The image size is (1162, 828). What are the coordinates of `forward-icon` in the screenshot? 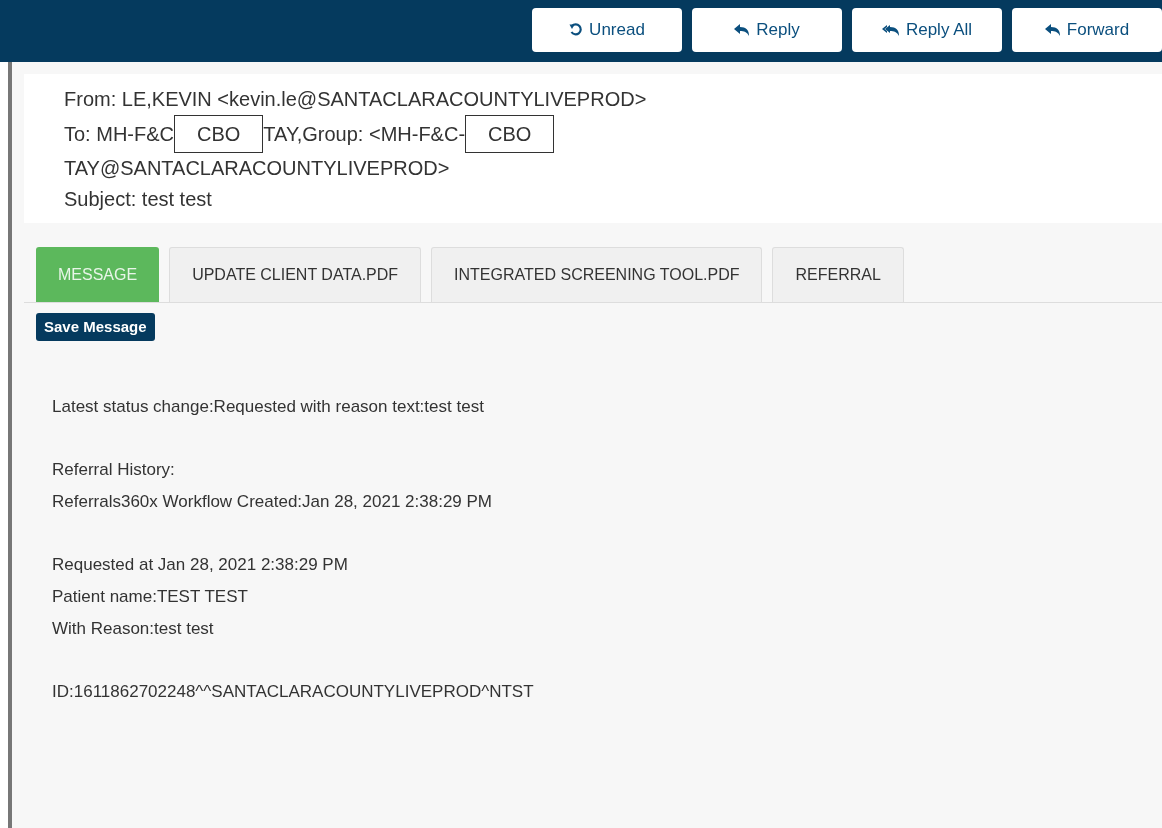 It's located at (1052, 30).